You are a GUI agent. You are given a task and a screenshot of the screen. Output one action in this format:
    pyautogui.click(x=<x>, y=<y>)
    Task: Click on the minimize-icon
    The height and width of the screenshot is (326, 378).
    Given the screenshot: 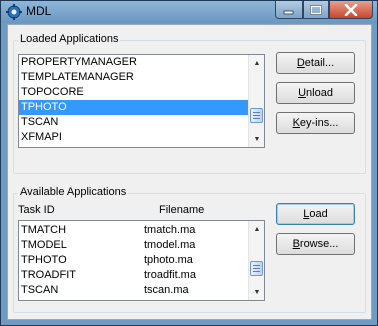 What is the action you would take?
    pyautogui.click(x=288, y=12)
    